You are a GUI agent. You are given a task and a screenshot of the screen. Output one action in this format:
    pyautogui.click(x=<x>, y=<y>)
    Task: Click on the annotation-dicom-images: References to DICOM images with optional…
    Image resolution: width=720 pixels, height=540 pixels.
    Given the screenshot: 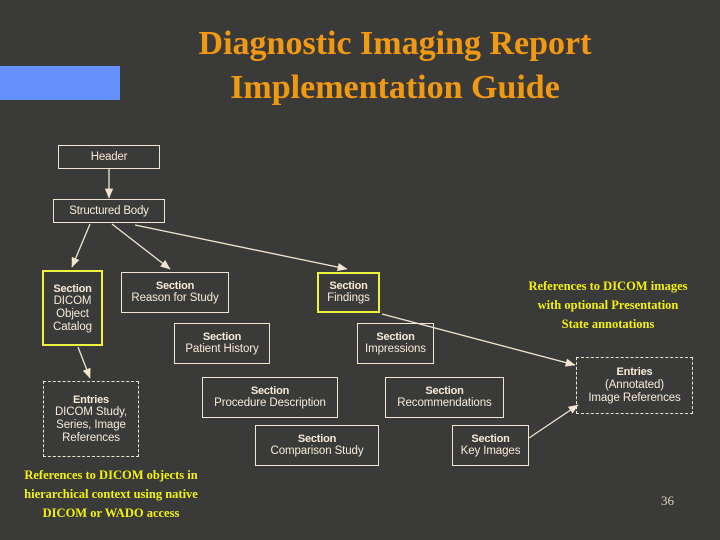 What is the action you would take?
    pyautogui.click(x=608, y=305)
    